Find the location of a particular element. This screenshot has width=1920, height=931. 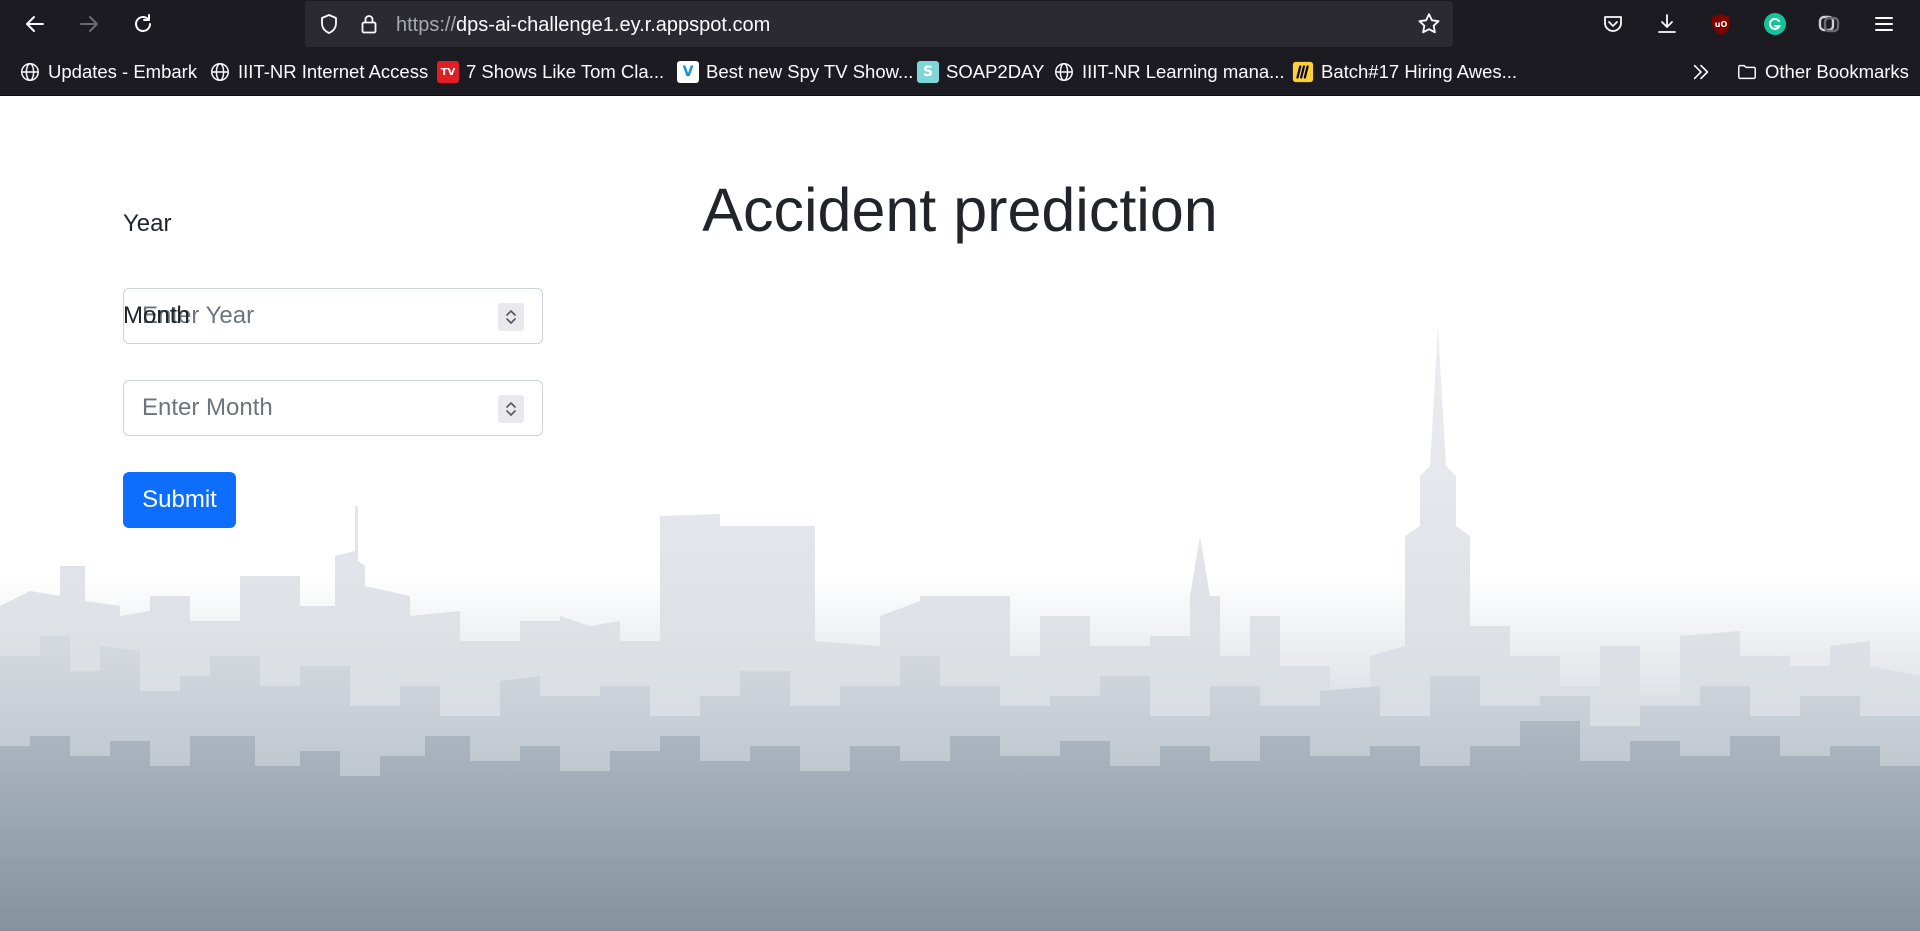

bookmark-label: SOAP2DAY is located at coordinates (995, 71).